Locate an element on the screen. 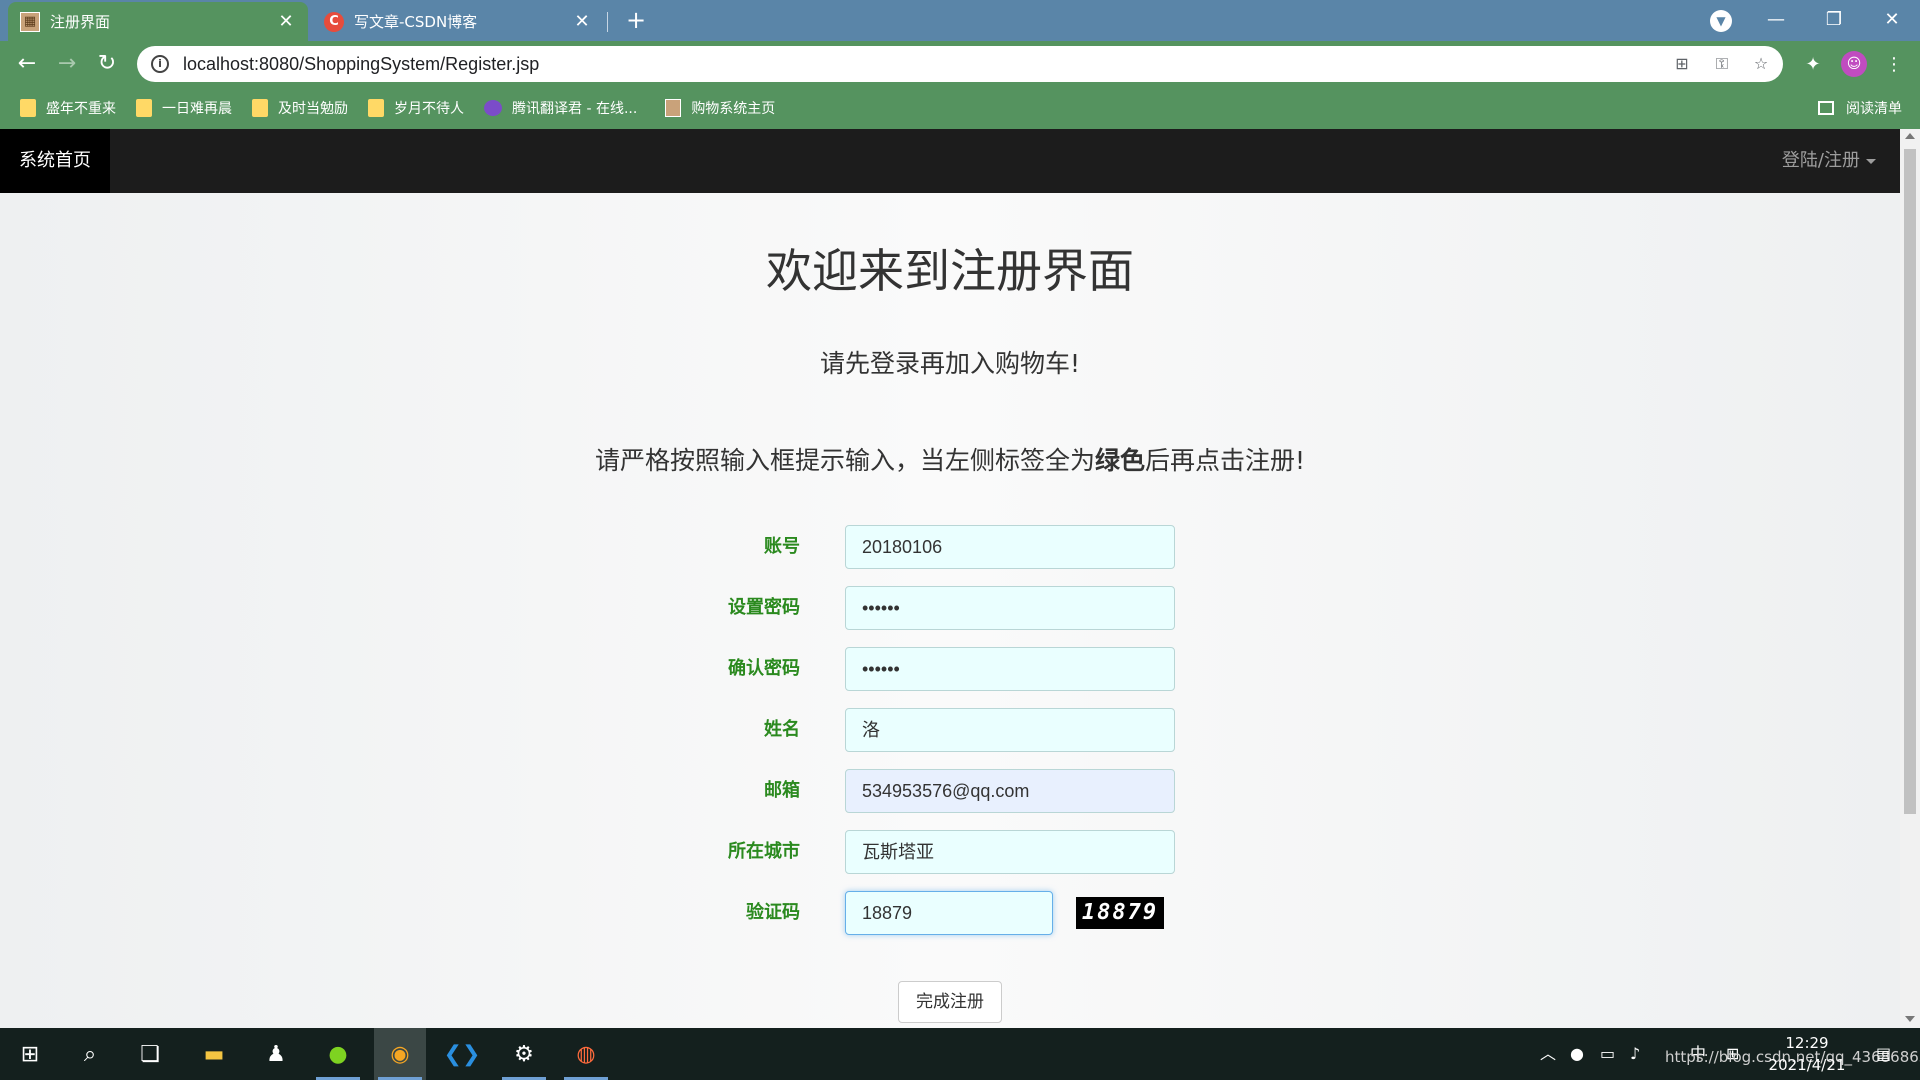 This screenshot has width=1920, height=1080. scrollbar-thumb is located at coordinates (1910, 481).